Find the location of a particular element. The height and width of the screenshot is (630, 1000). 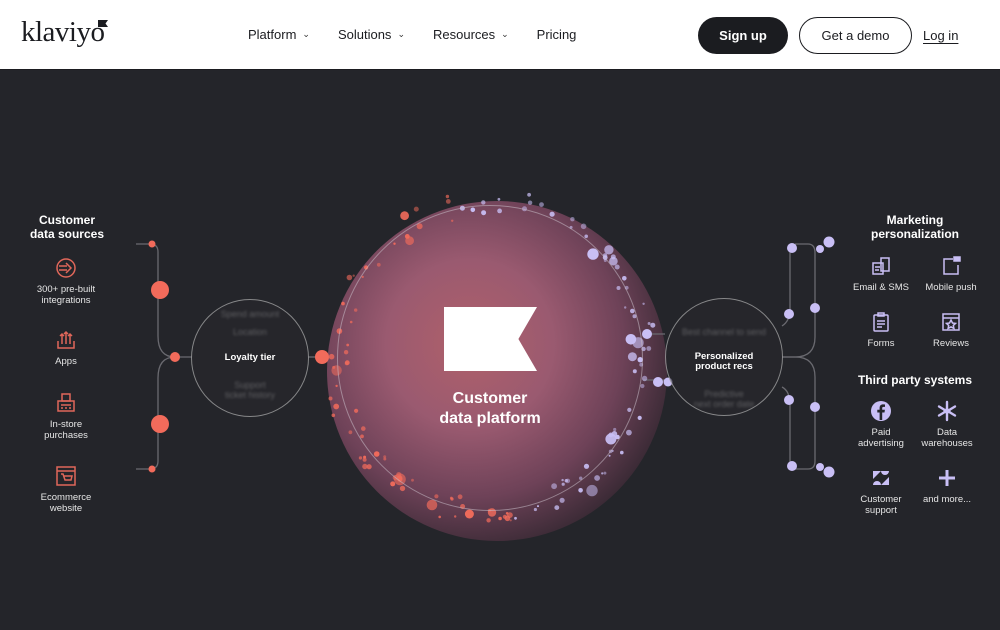

nav-resources: Resources ⌄ is located at coordinates (471, 34).